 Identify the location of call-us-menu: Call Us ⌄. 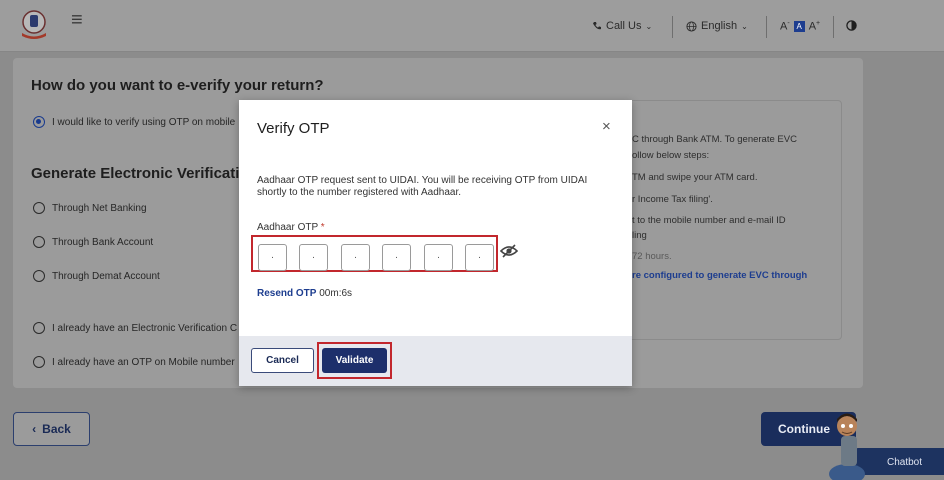
(622, 26).